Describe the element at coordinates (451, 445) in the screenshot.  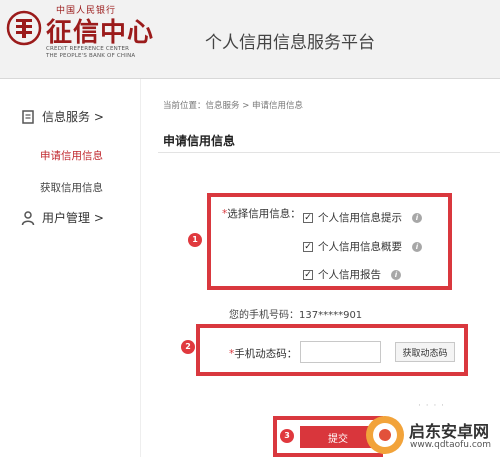
I see `watermark-url: www.qdtaofu.com` at that location.